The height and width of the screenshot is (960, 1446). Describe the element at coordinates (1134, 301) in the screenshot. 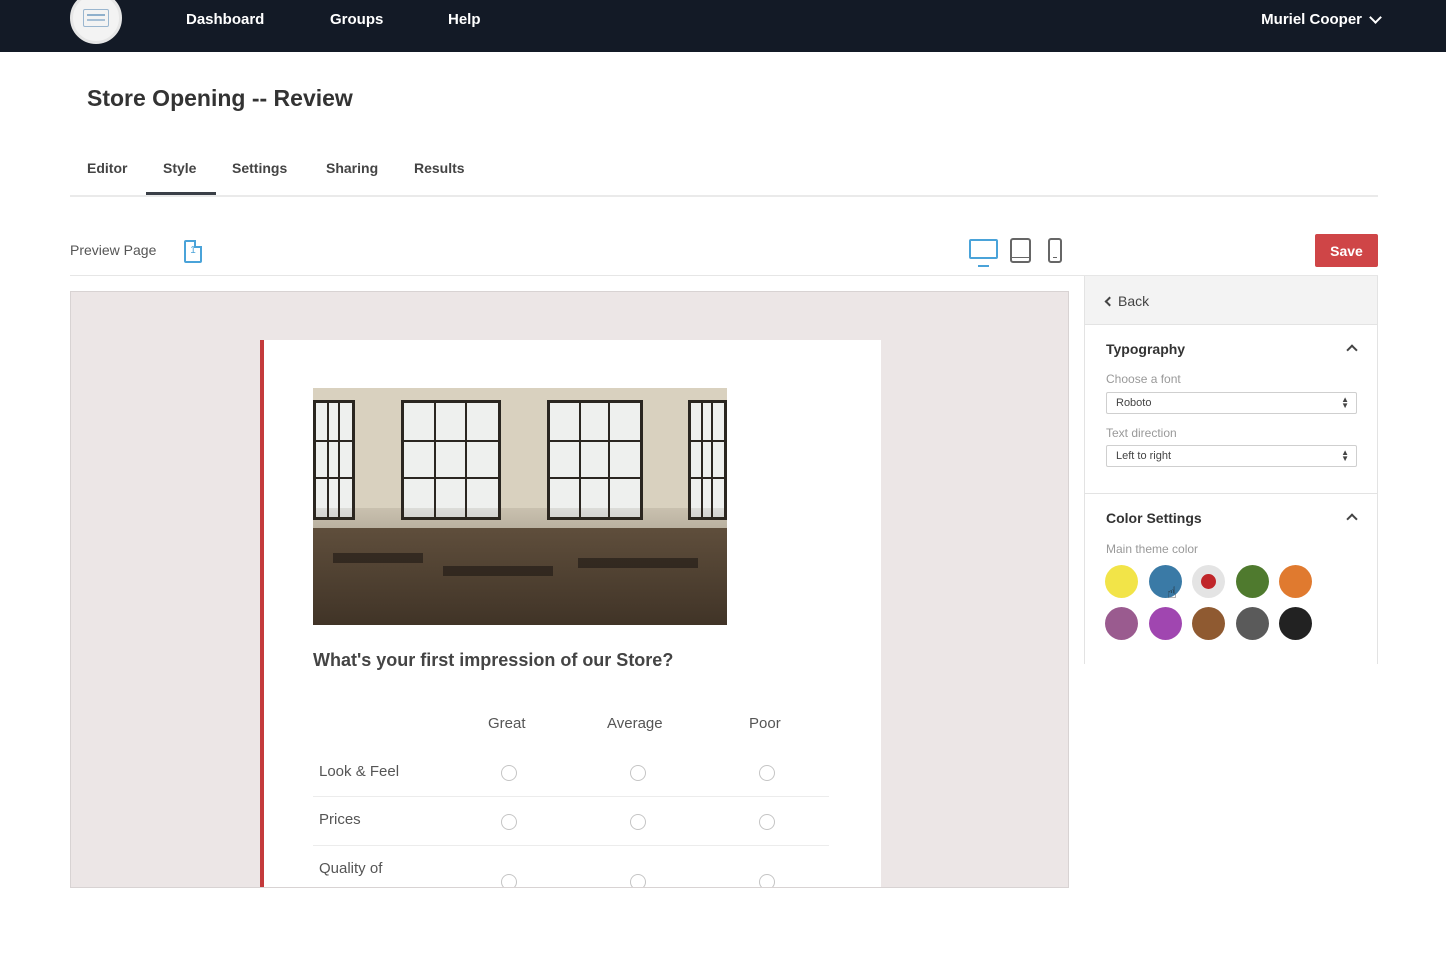

I see `back-label: Back` at that location.